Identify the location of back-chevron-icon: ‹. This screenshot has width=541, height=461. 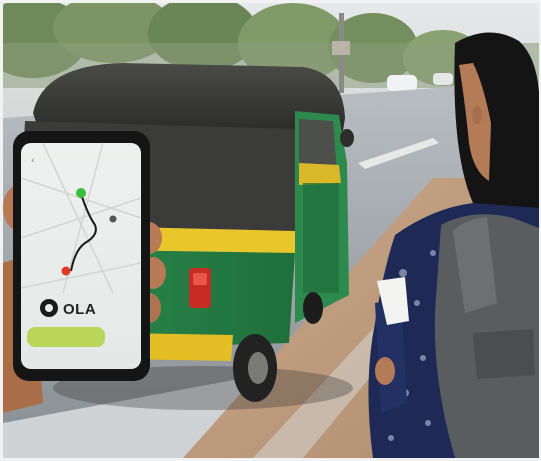
(33, 161).